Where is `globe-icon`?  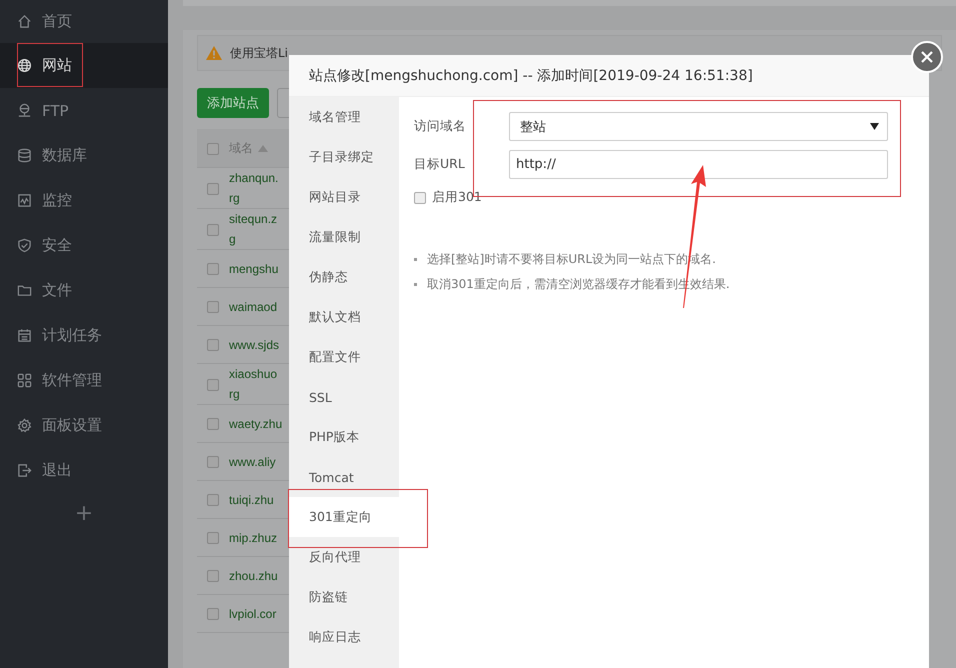
globe-icon is located at coordinates (24, 65).